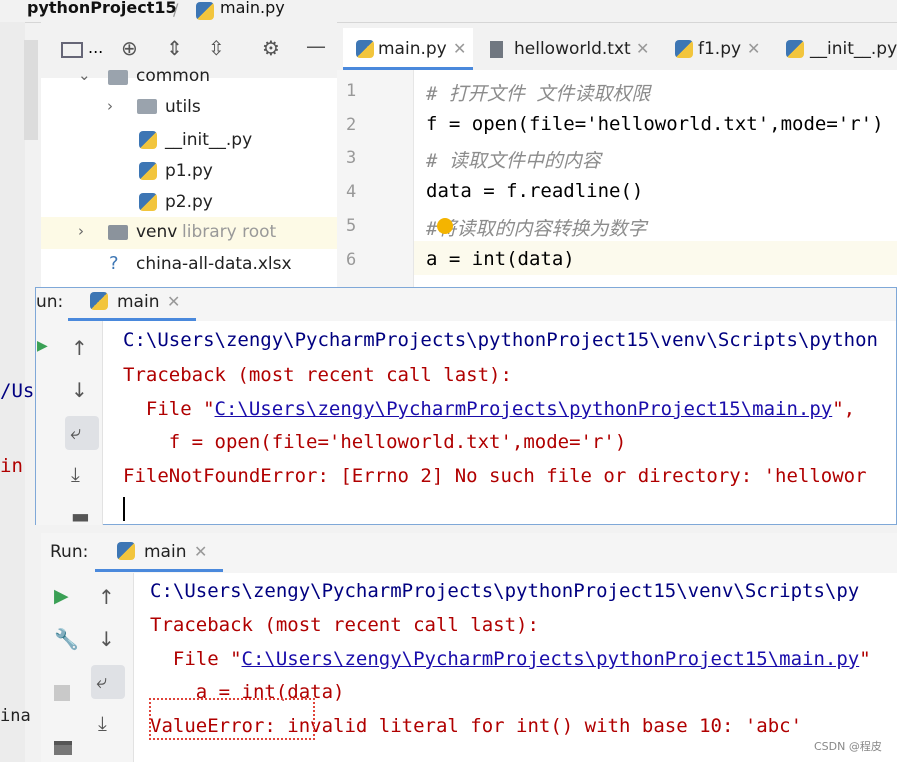 The image size is (897, 762). I want to click on cut-off-text-us: /Us, so click(17, 391).